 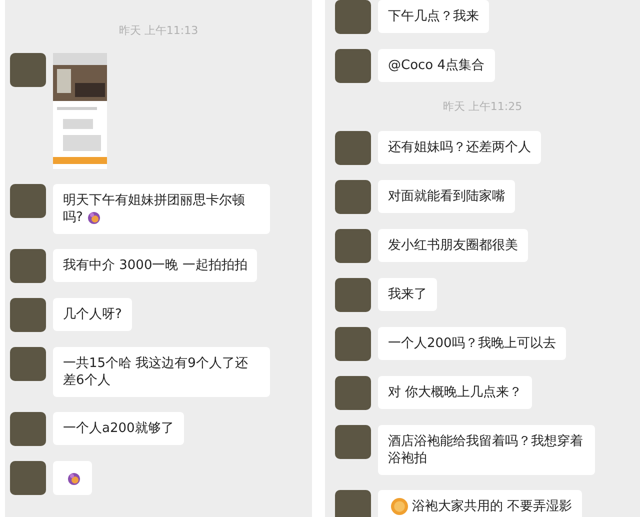 I want to click on message-bubble: 酒店浴袍能给我留着吗？我想穿着浴袍拍, so click(x=486, y=450).